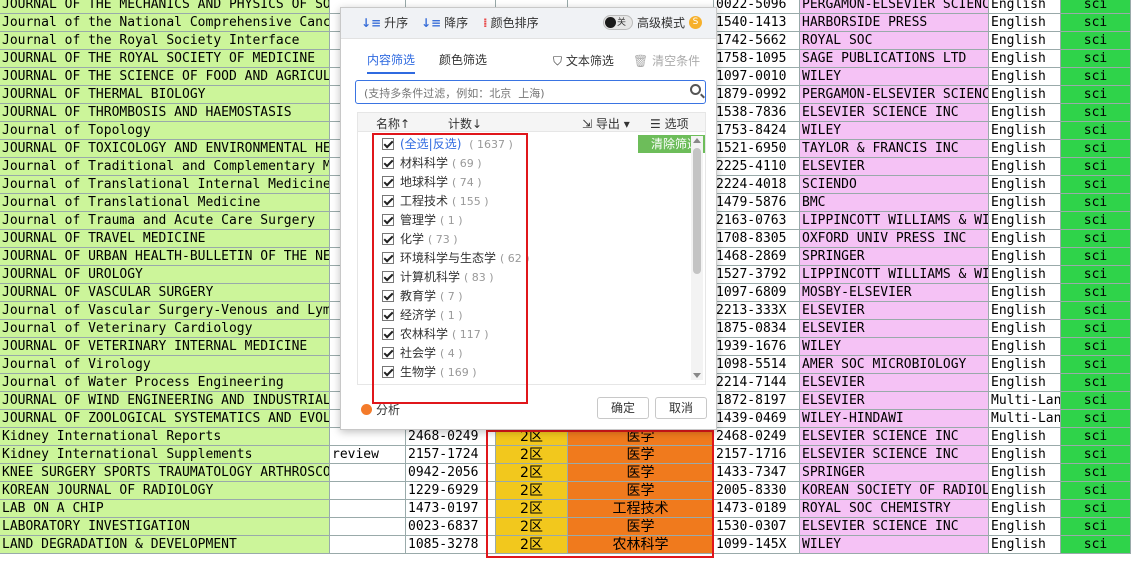 Image resolution: width=1131 pixels, height=562 pixels. I want to click on advanced-mode-toggle: 关, so click(618, 22).